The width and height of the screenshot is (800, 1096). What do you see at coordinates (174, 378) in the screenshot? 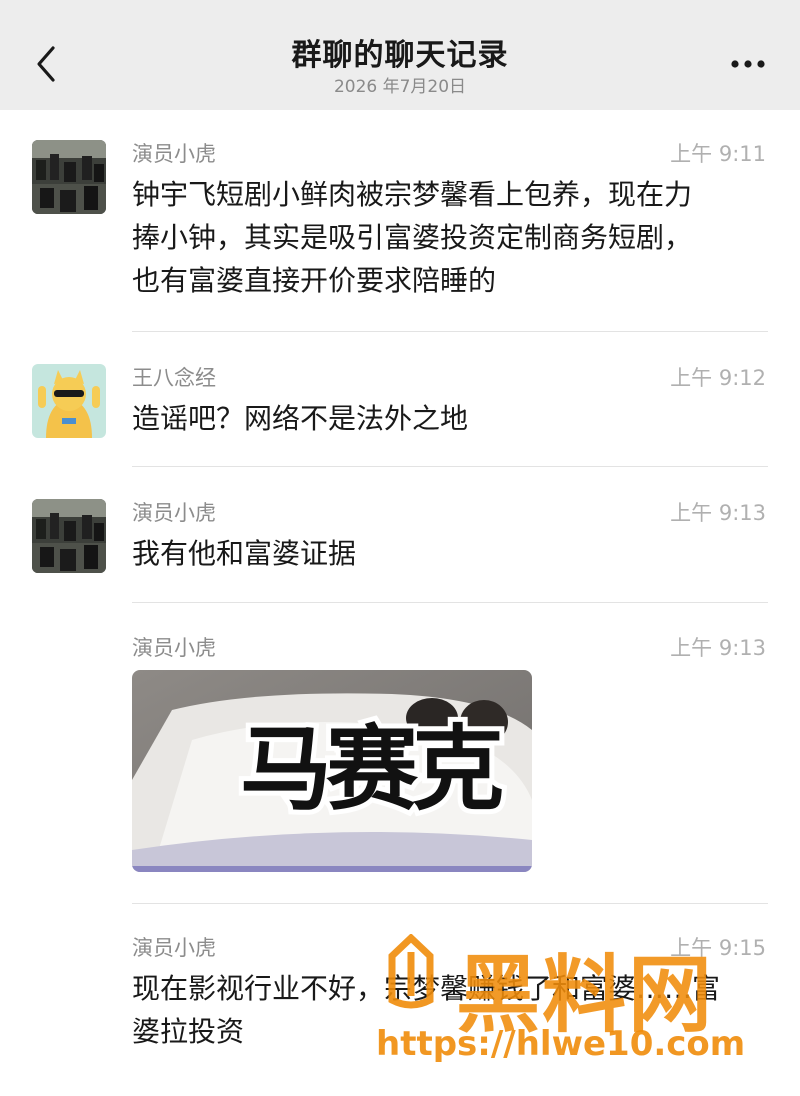
I see `sender-name: 王八念经` at bounding box center [174, 378].